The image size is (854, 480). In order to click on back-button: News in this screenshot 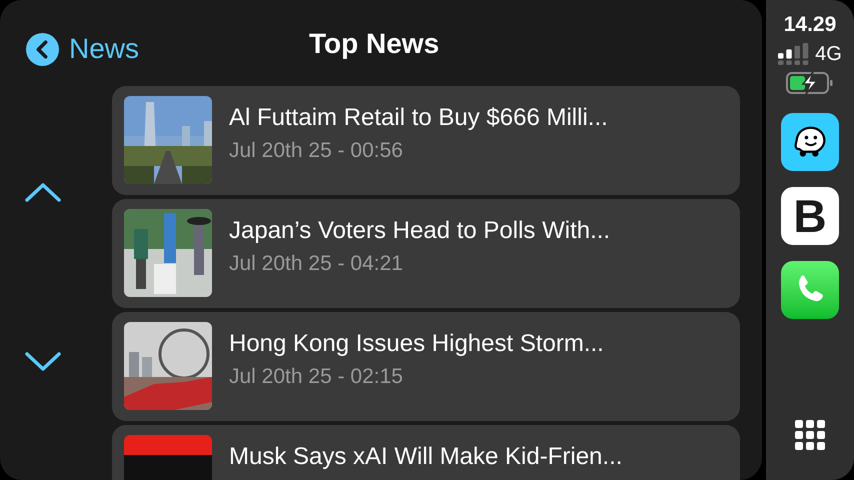, I will do `click(83, 49)`.